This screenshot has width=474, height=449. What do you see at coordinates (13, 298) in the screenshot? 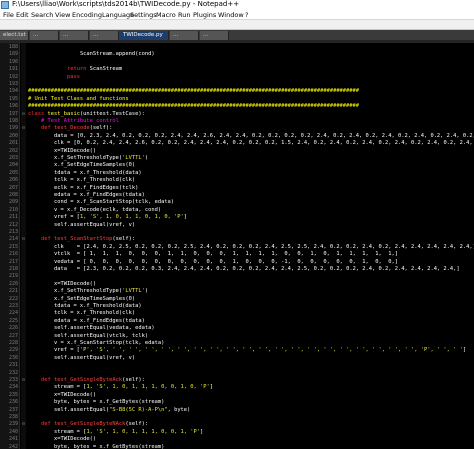
I see `line-number: 222` at bounding box center [13, 298].